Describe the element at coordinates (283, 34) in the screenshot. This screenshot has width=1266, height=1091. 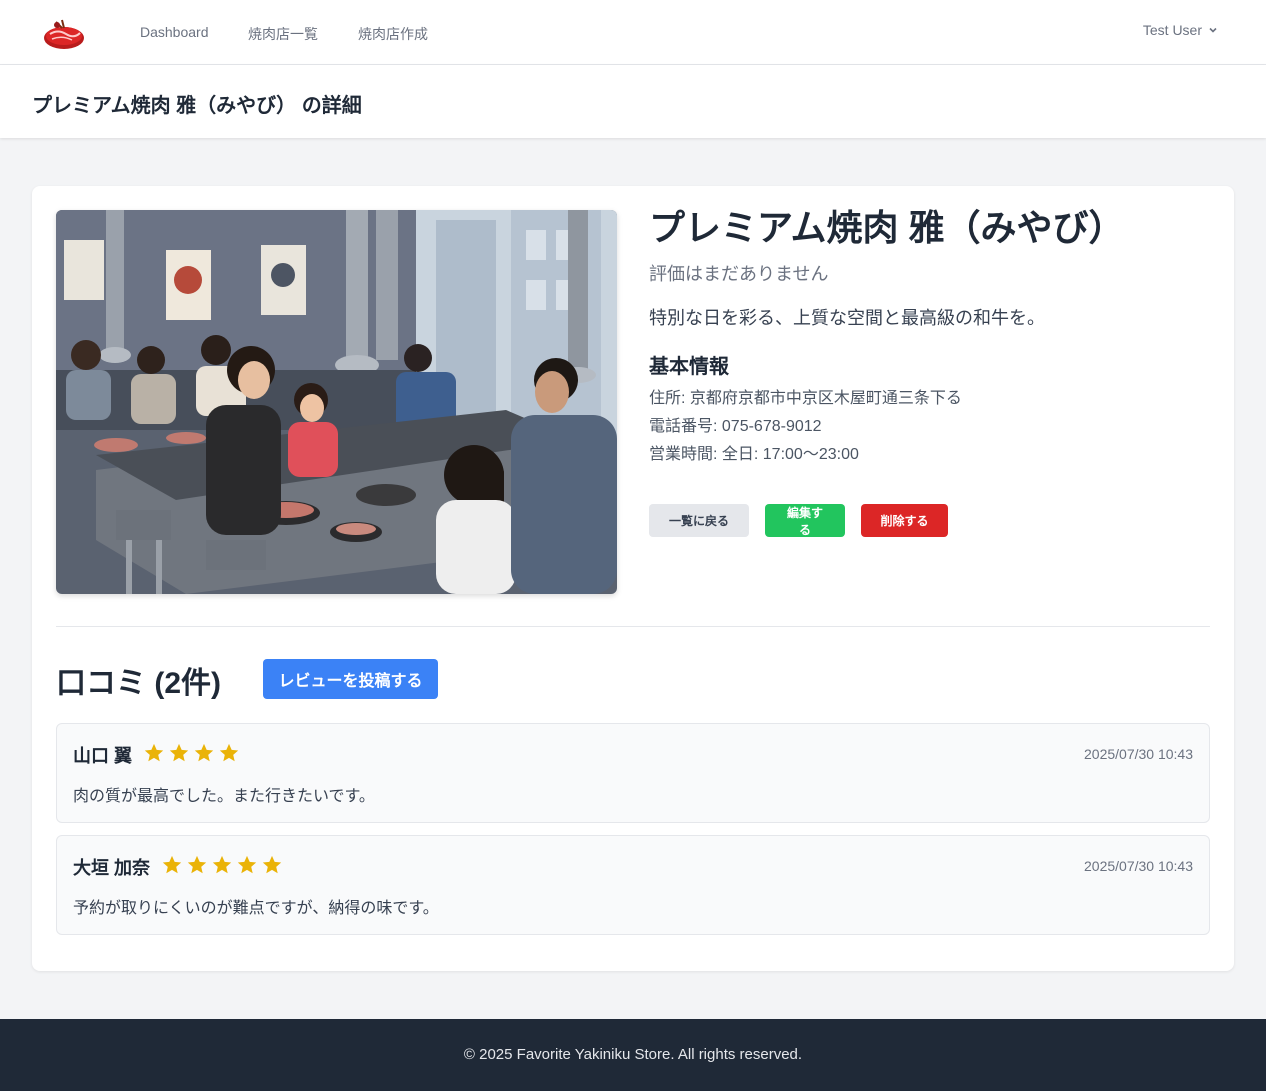
I see `nav-link-store-list: 焼肉店一覧` at that location.